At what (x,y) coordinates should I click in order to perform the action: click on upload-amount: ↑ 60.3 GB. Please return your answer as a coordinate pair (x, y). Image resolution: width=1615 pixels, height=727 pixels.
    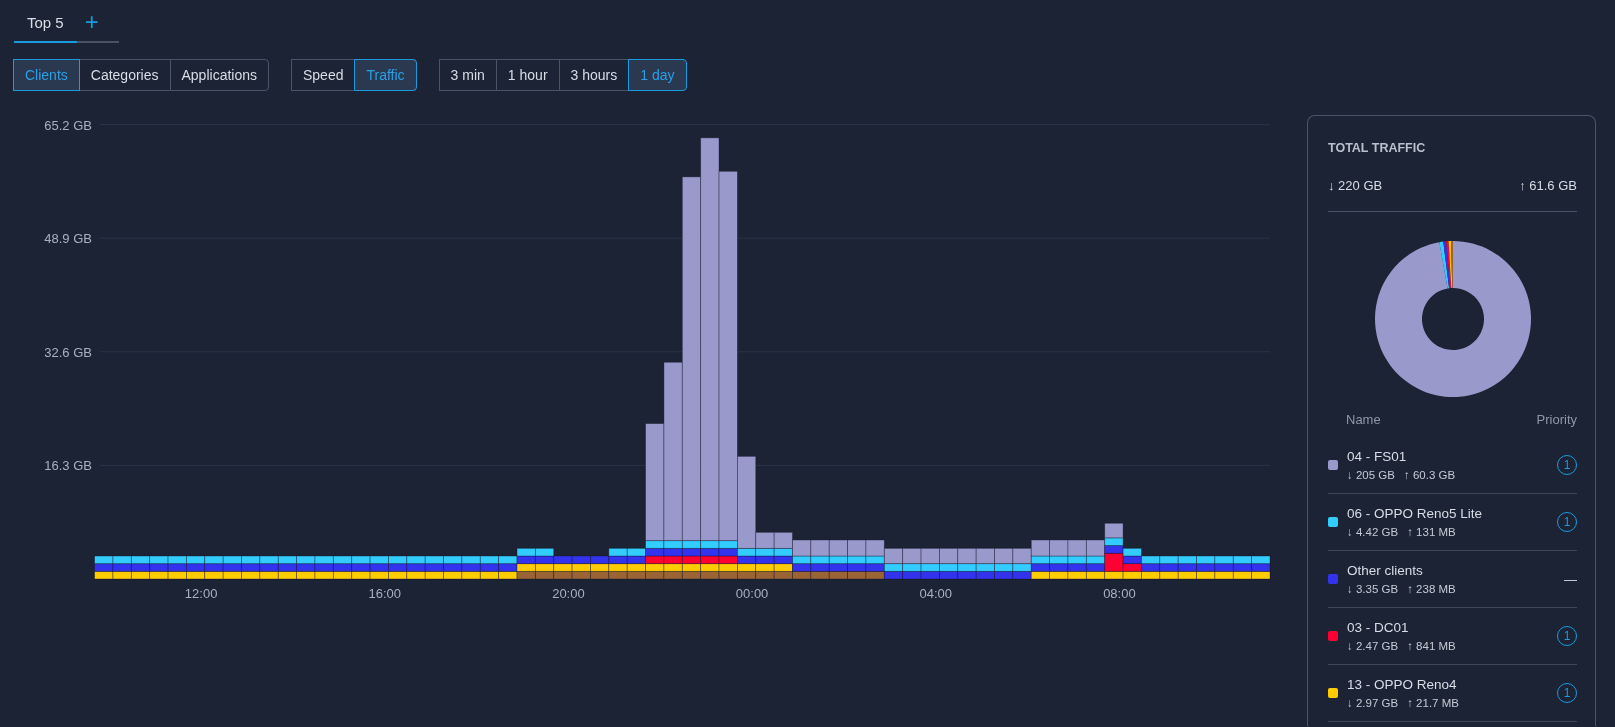
    Looking at the image, I should click on (1429, 475).